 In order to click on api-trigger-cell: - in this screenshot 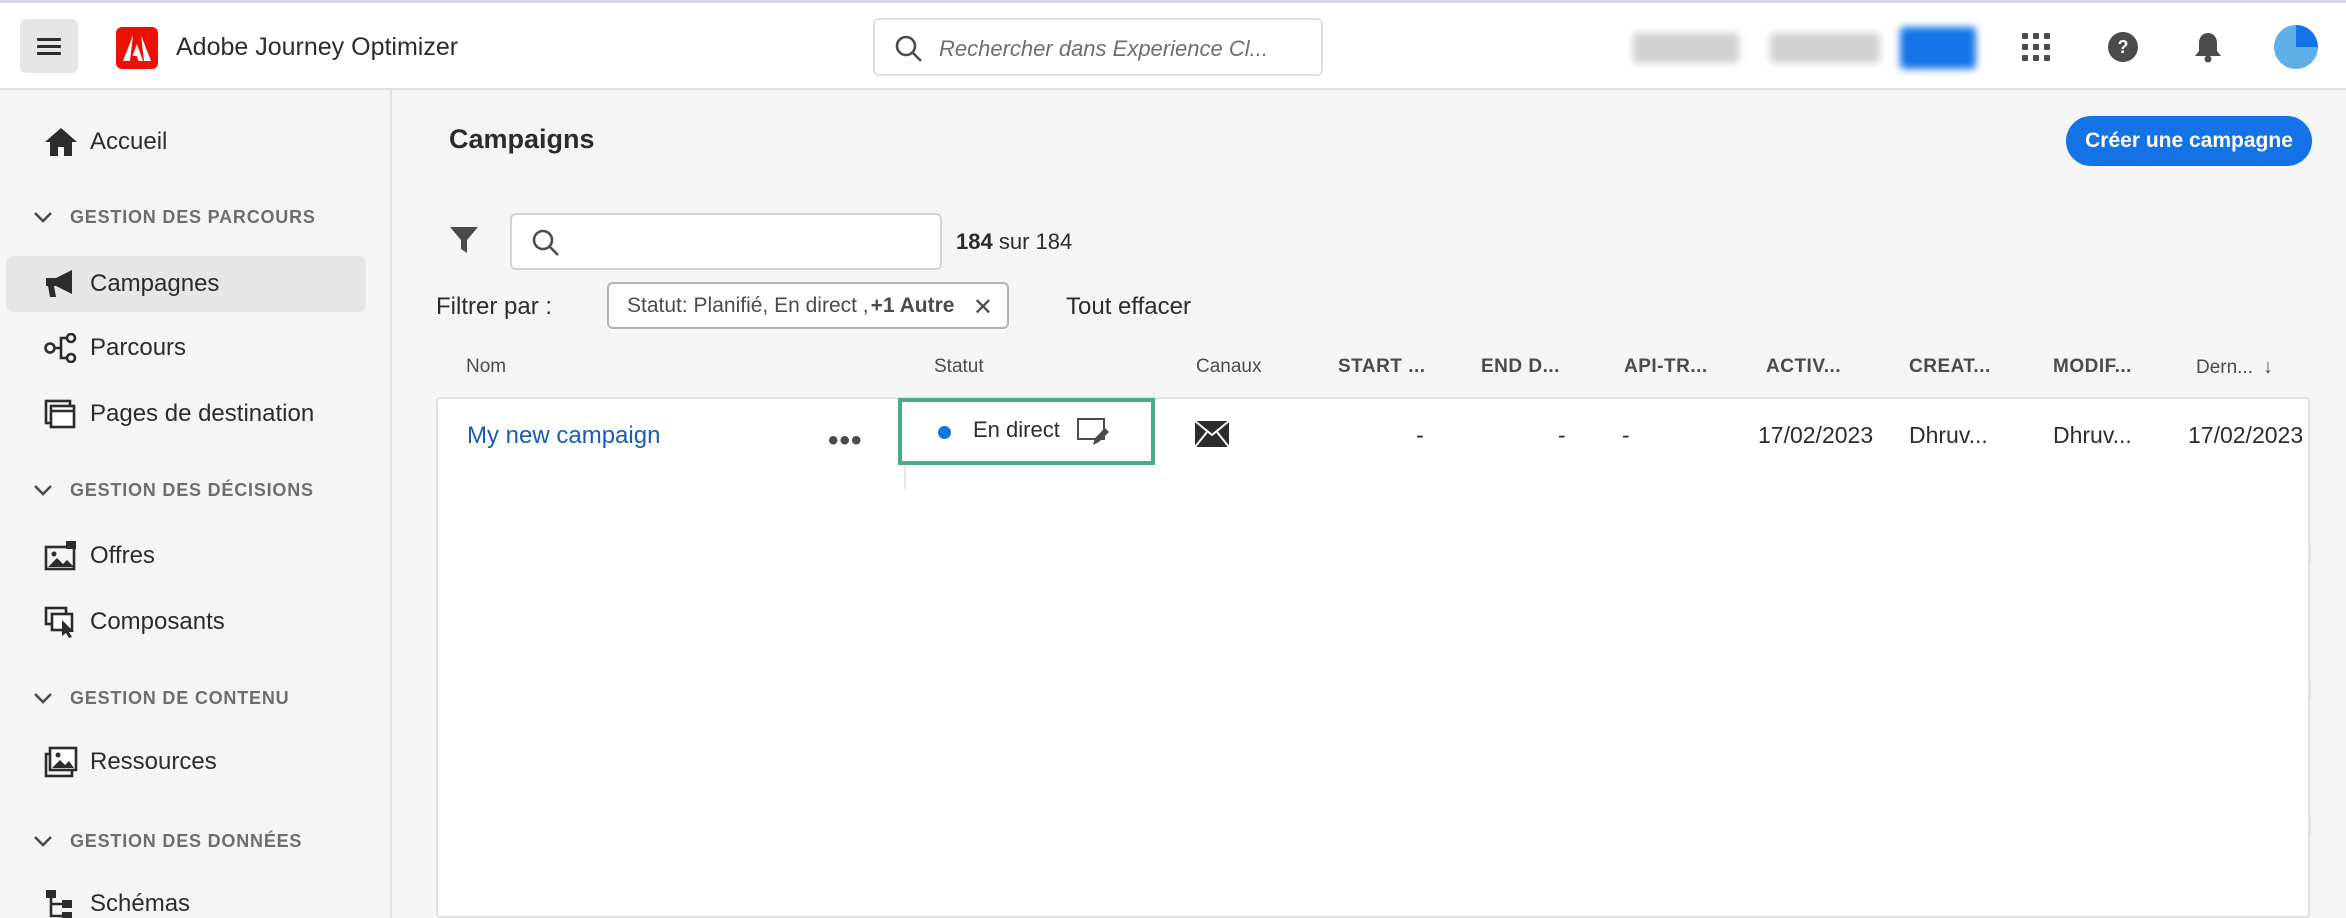, I will do `click(1626, 435)`.